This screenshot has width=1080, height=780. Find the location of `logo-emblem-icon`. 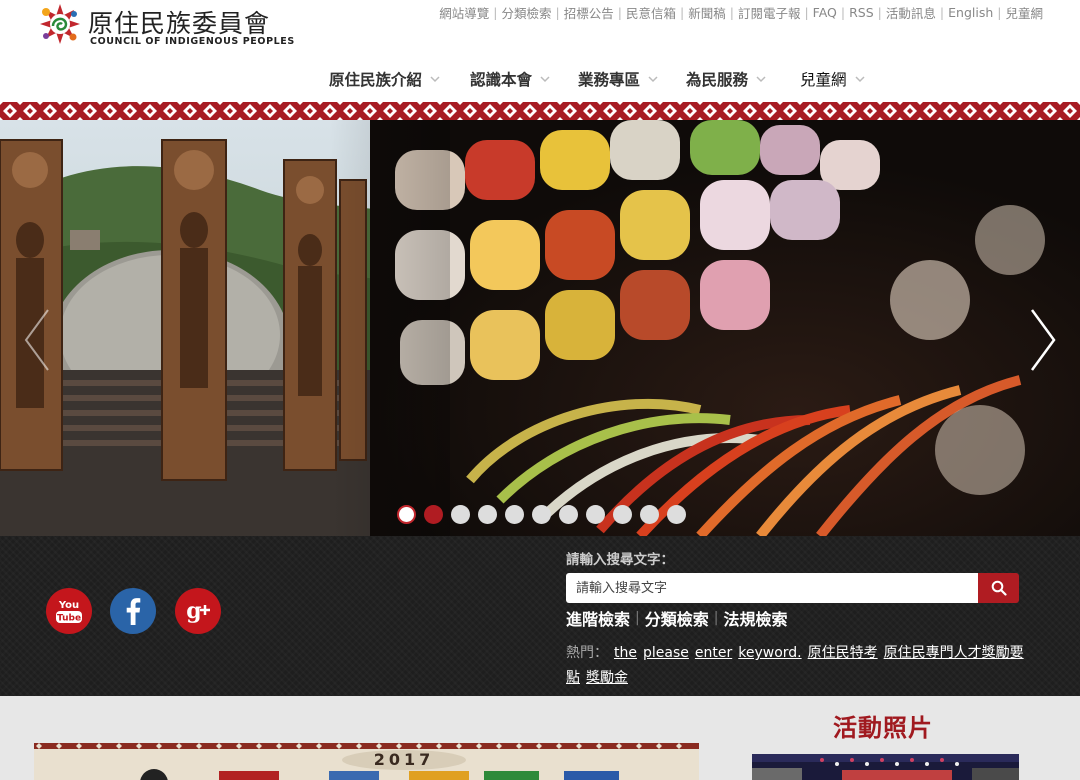

logo-emblem-icon is located at coordinates (60, 24).